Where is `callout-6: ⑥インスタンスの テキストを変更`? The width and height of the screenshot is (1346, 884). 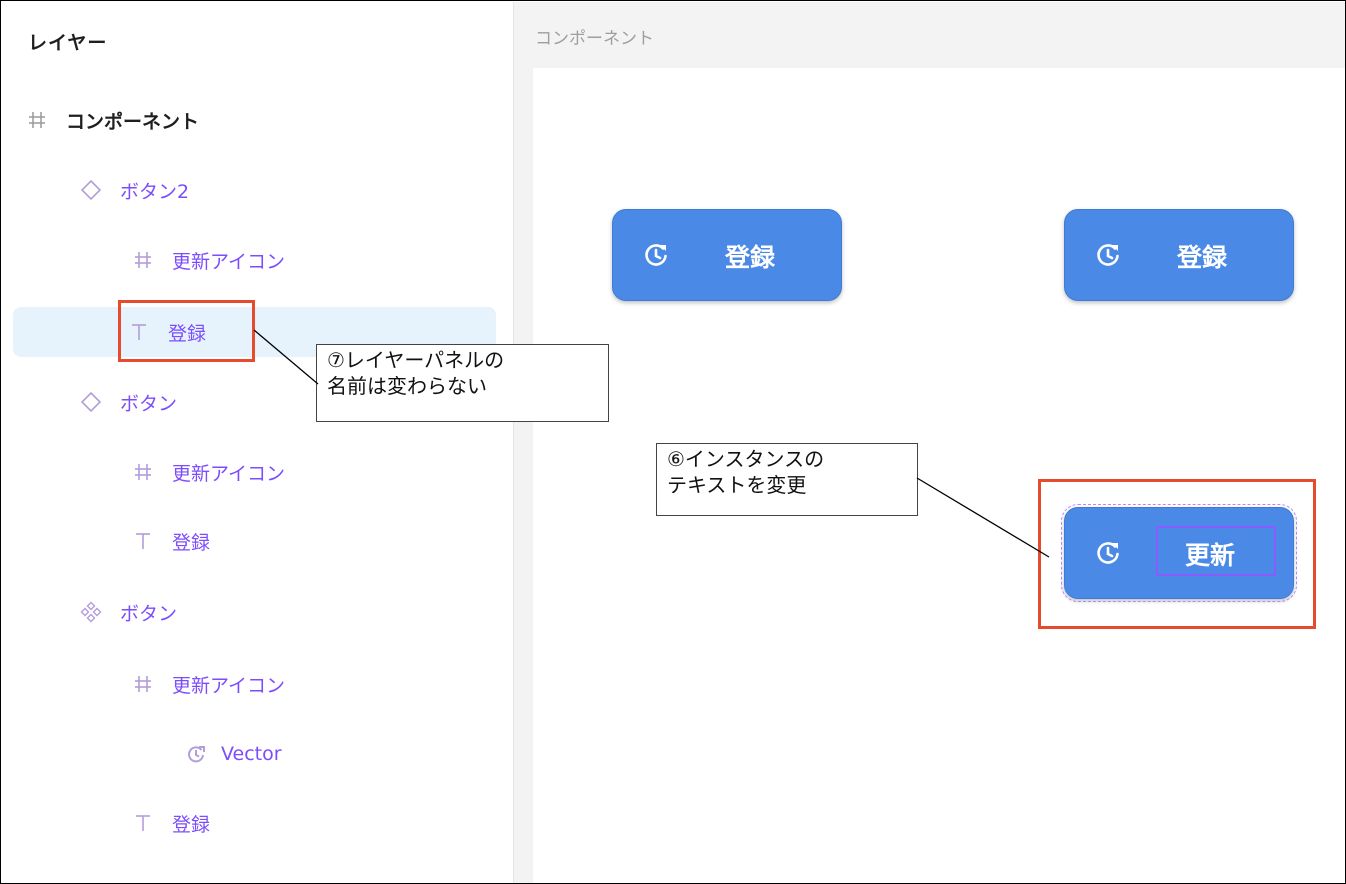 callout-6: ⑥インスタンスの テキストを変更 is located at coordinates (787, 479).